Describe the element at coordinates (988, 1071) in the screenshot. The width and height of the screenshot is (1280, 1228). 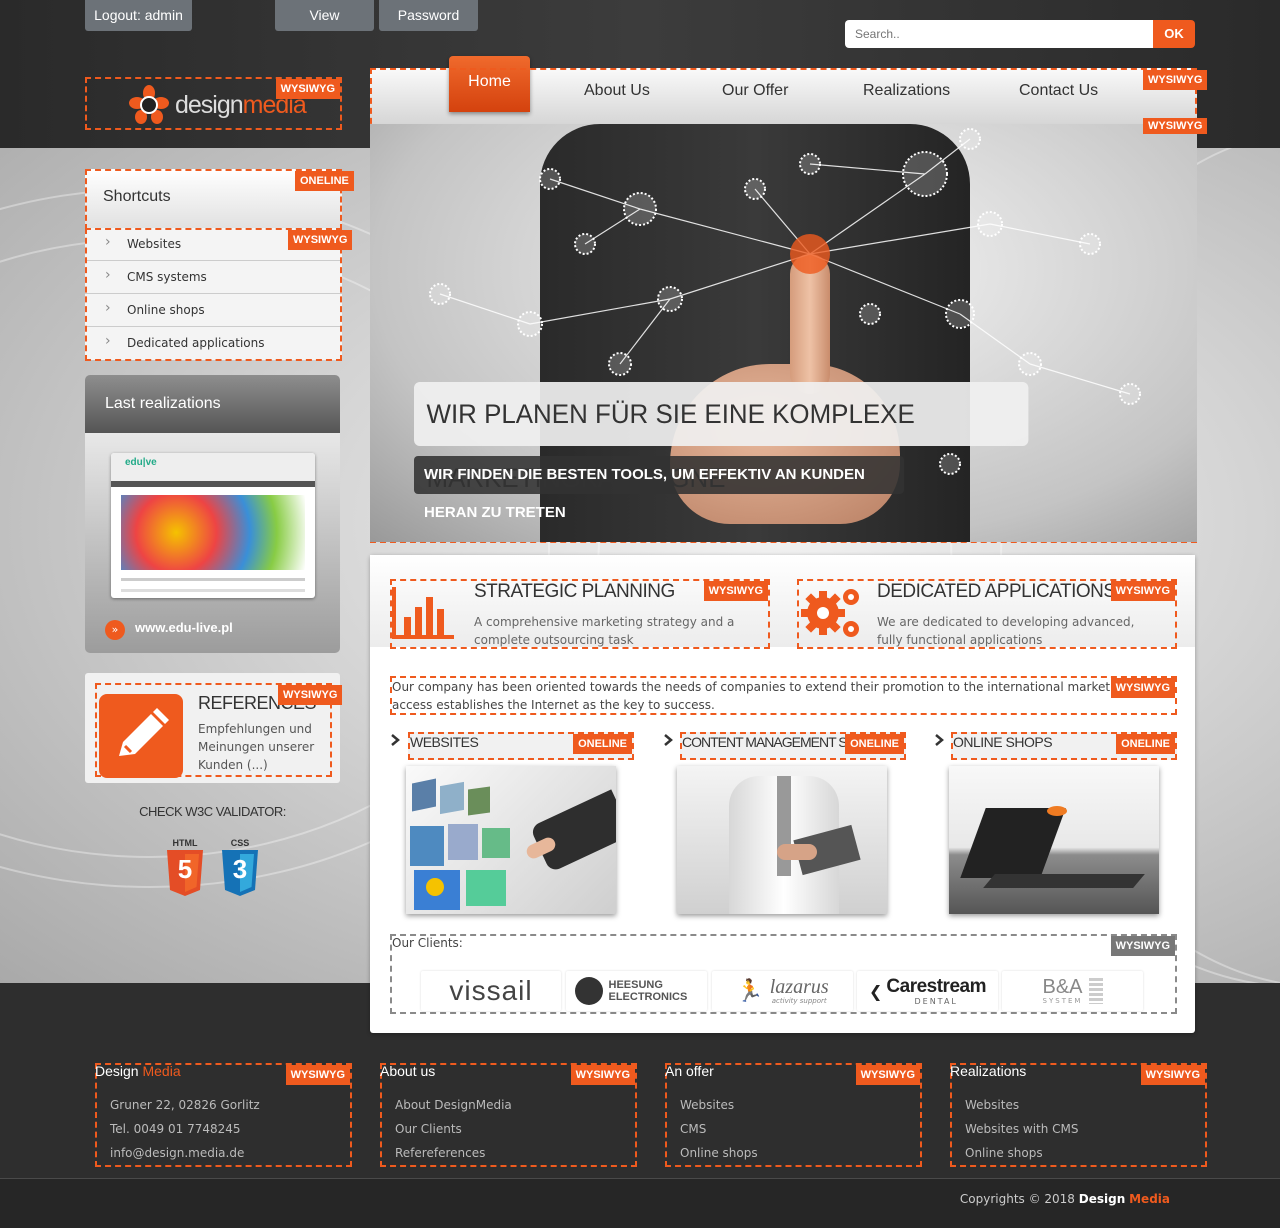
I see `footer-title: Realizations` at that location.